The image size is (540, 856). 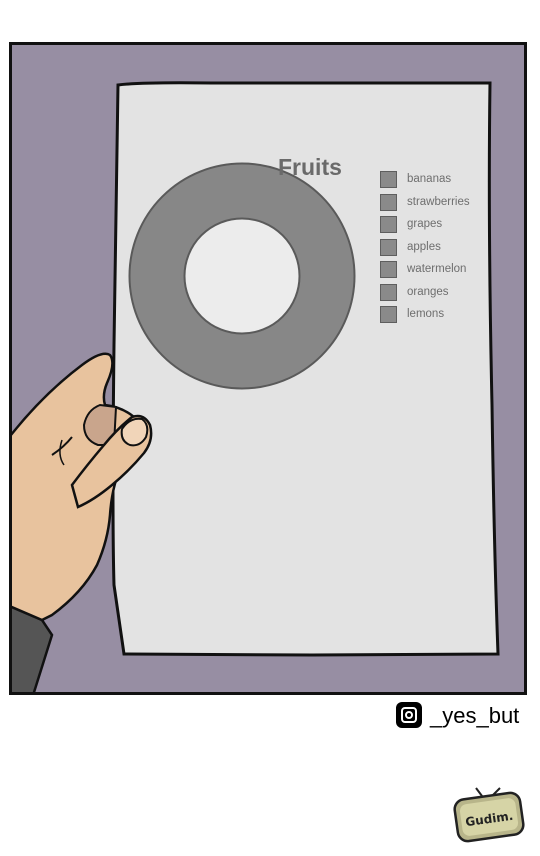 I want to click on instagram-icon, so click(x=409, y=715).